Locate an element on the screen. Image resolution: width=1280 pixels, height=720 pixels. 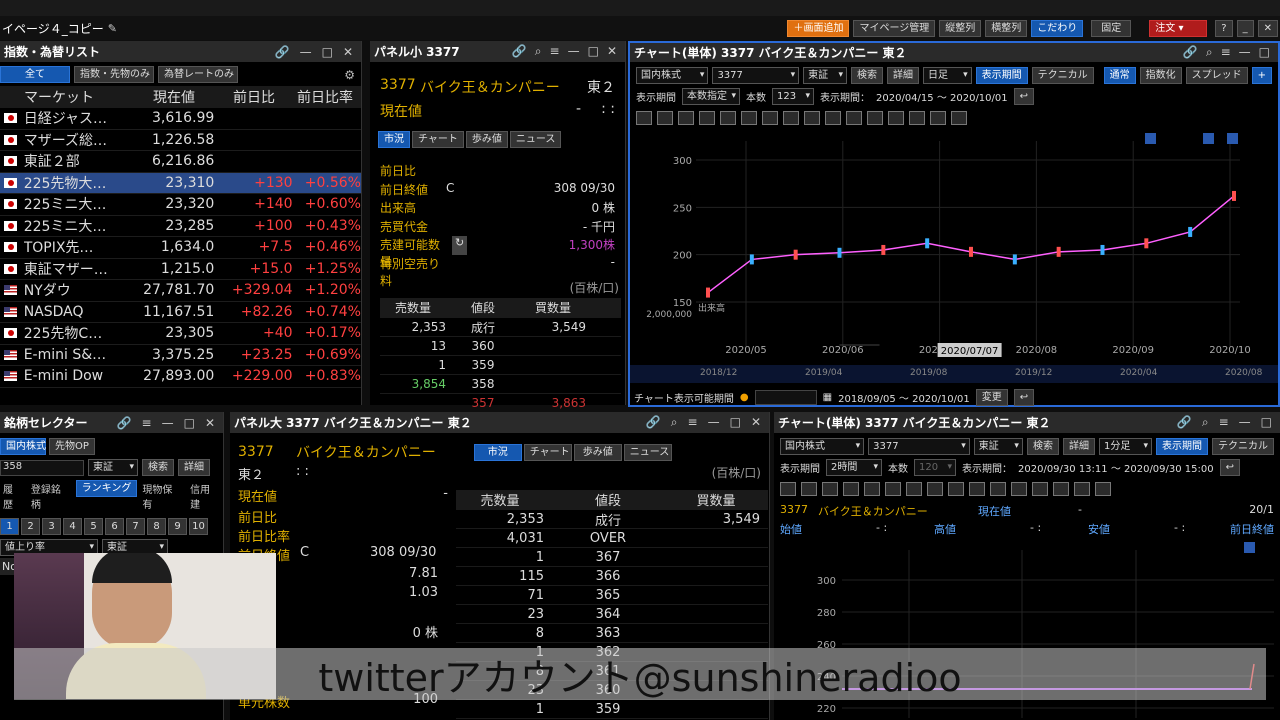
disp-mode-select: 2時間 is located at coordinates (854, 467).